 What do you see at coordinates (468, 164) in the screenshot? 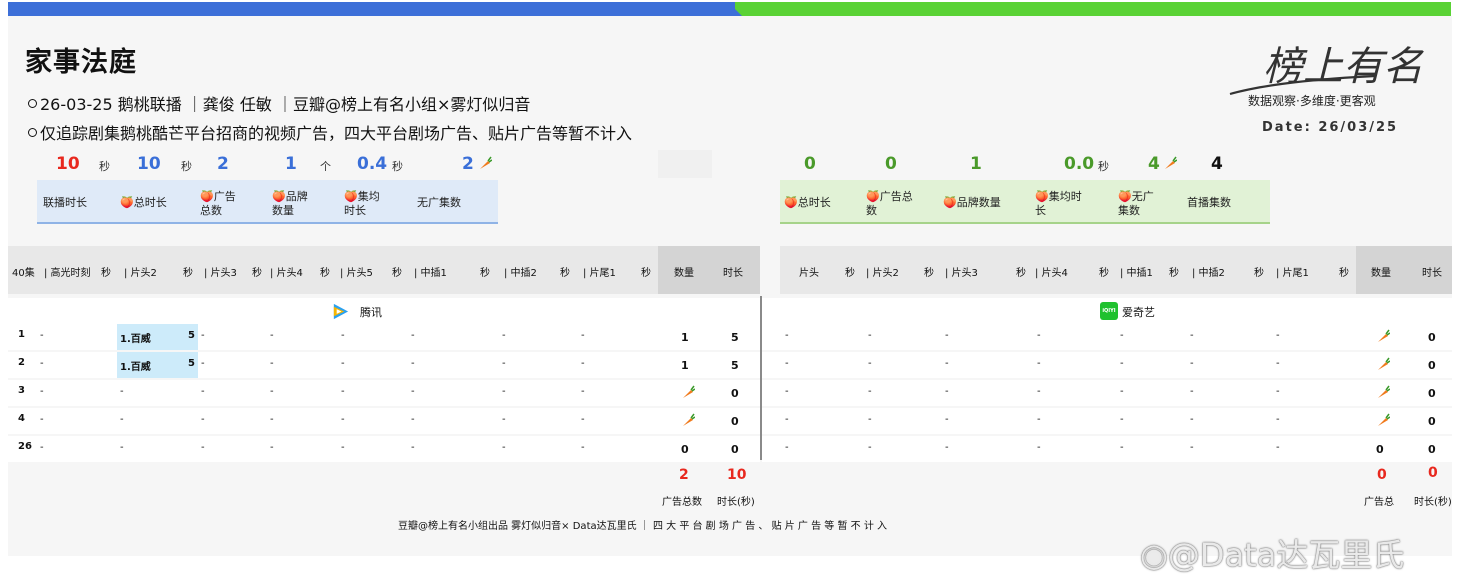
I see `summary-no-ad-episodes: 2` at bounding box center [468, 164].